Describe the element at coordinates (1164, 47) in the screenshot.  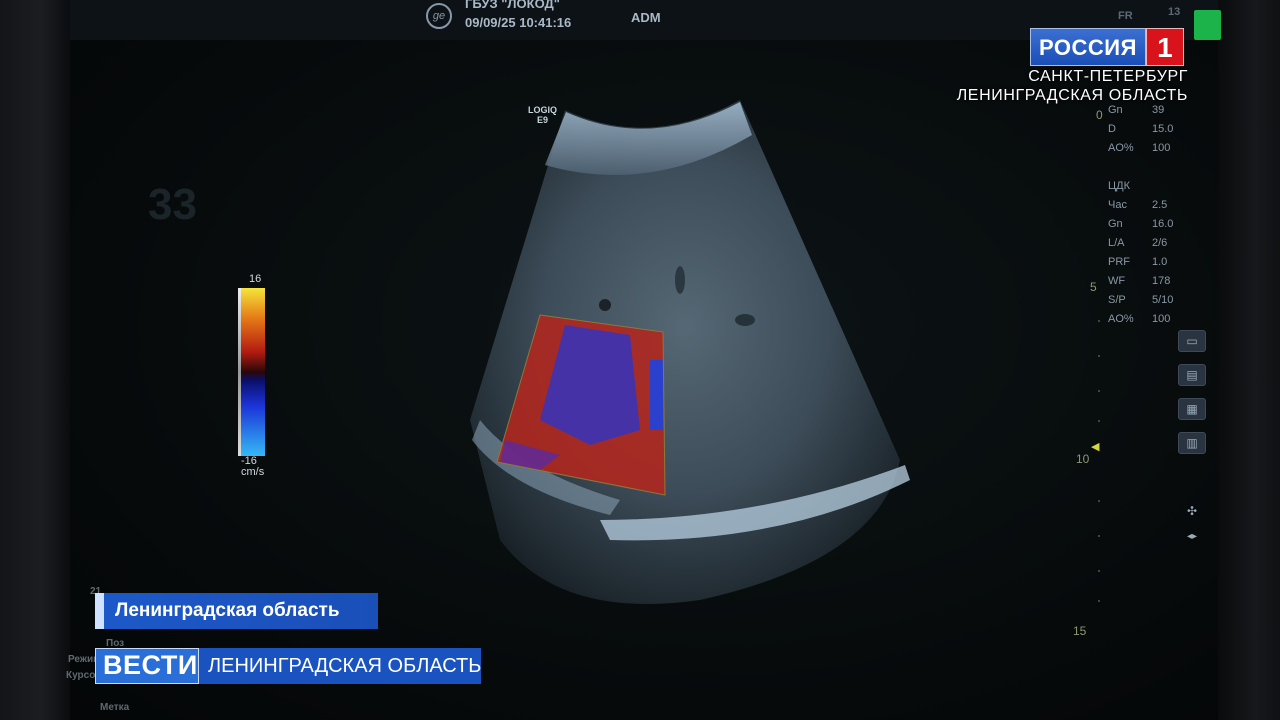
I see `channel-number: 1` at that location.